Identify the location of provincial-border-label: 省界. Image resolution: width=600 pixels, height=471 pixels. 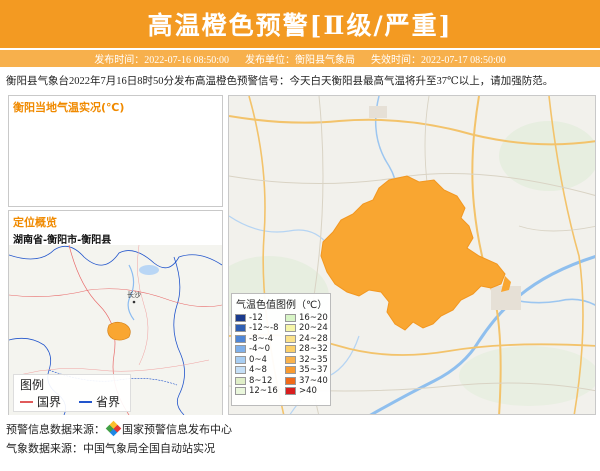
(108, 402).